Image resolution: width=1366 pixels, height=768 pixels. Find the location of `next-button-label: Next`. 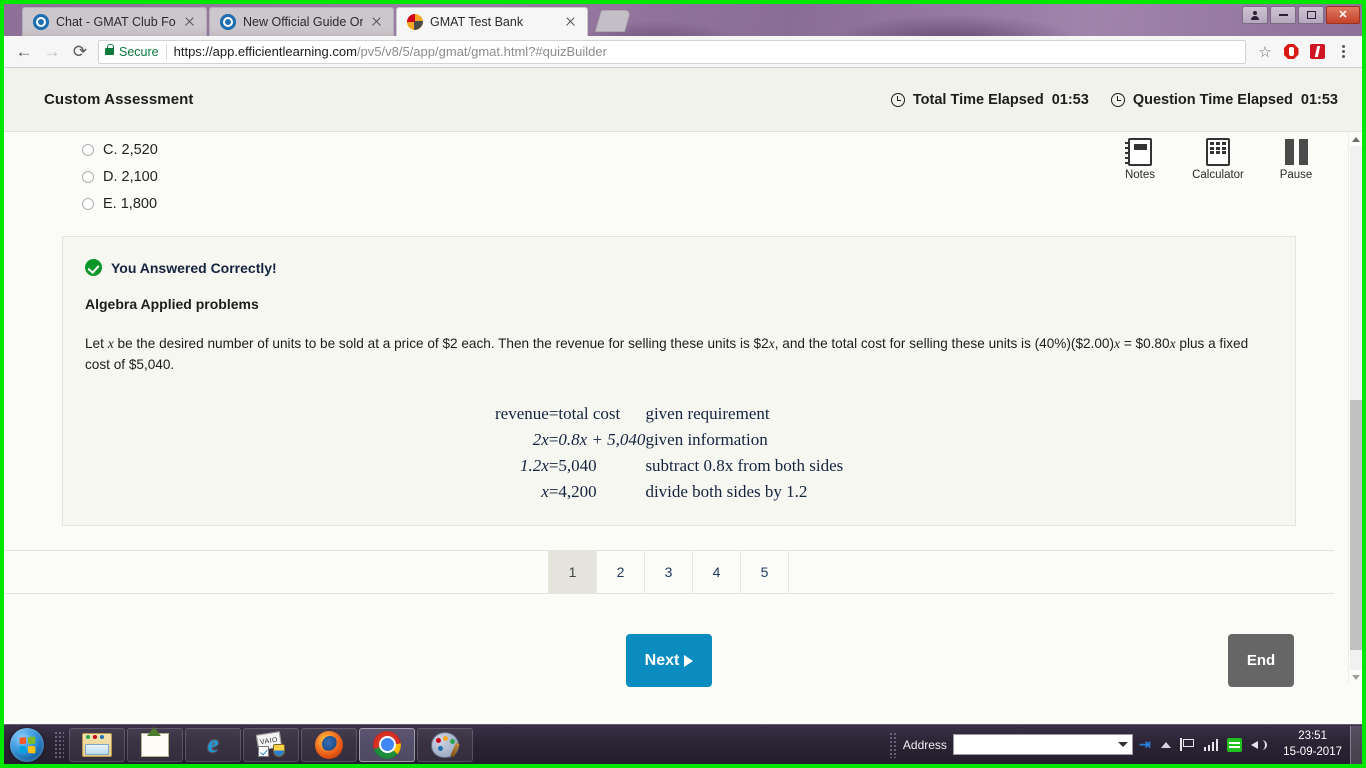

next-button-label: Next is located at coordinates (662, 660).